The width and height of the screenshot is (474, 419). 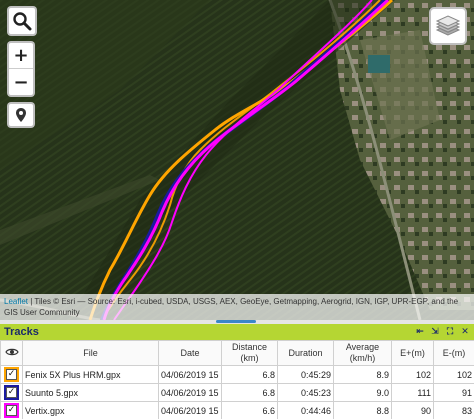 I want to click on duration-cell: 0:45:23, so click(x=305, y=392).